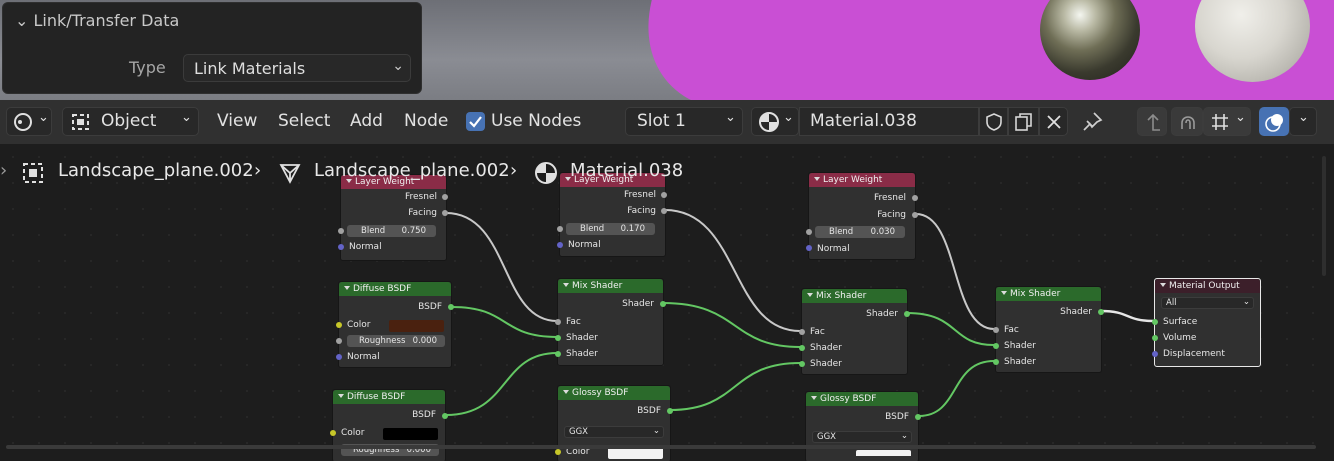 The height and width of the screenshot is (461, 1334). What do you see at coordinates (1274, 121) in the screenshot?
I see `overlays-toggle-button` at bounding box center [1274, 121].